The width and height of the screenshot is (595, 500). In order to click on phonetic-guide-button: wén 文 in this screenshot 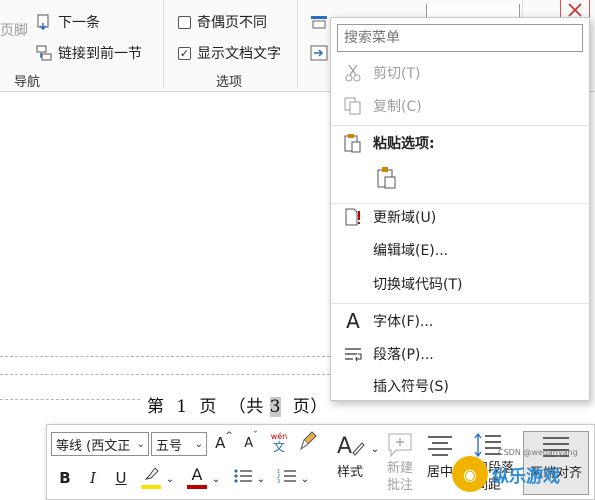, I will do `click(279, 443)`.